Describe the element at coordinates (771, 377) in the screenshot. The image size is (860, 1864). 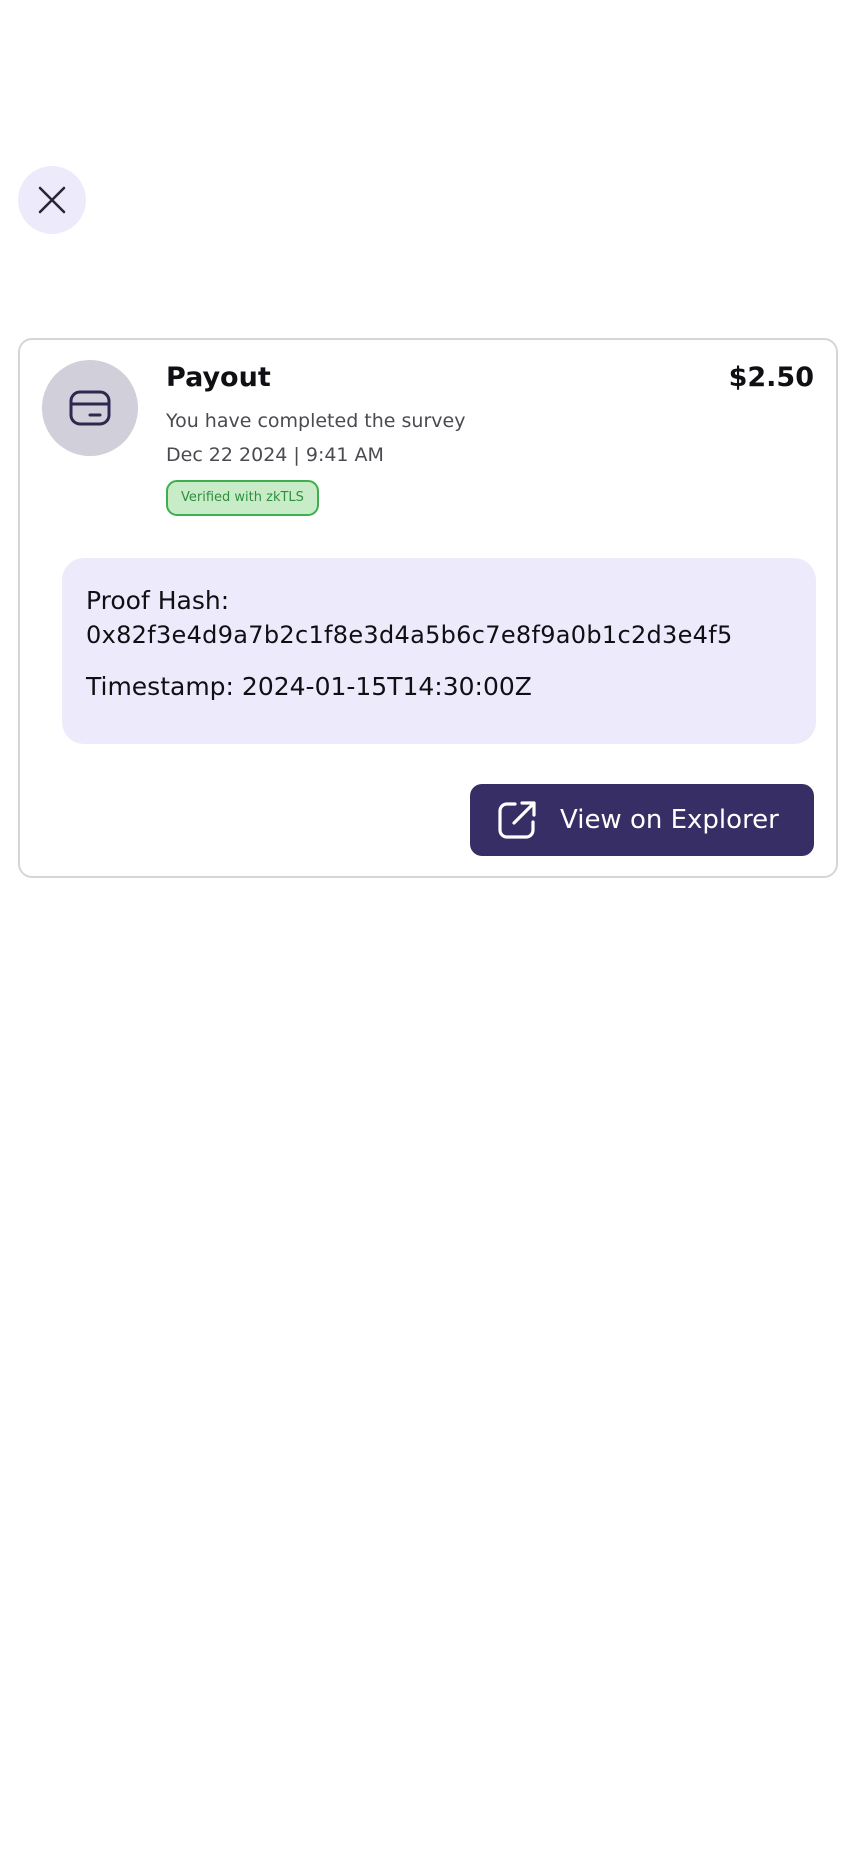
I see `transaction-amount: $2.50` at that location.